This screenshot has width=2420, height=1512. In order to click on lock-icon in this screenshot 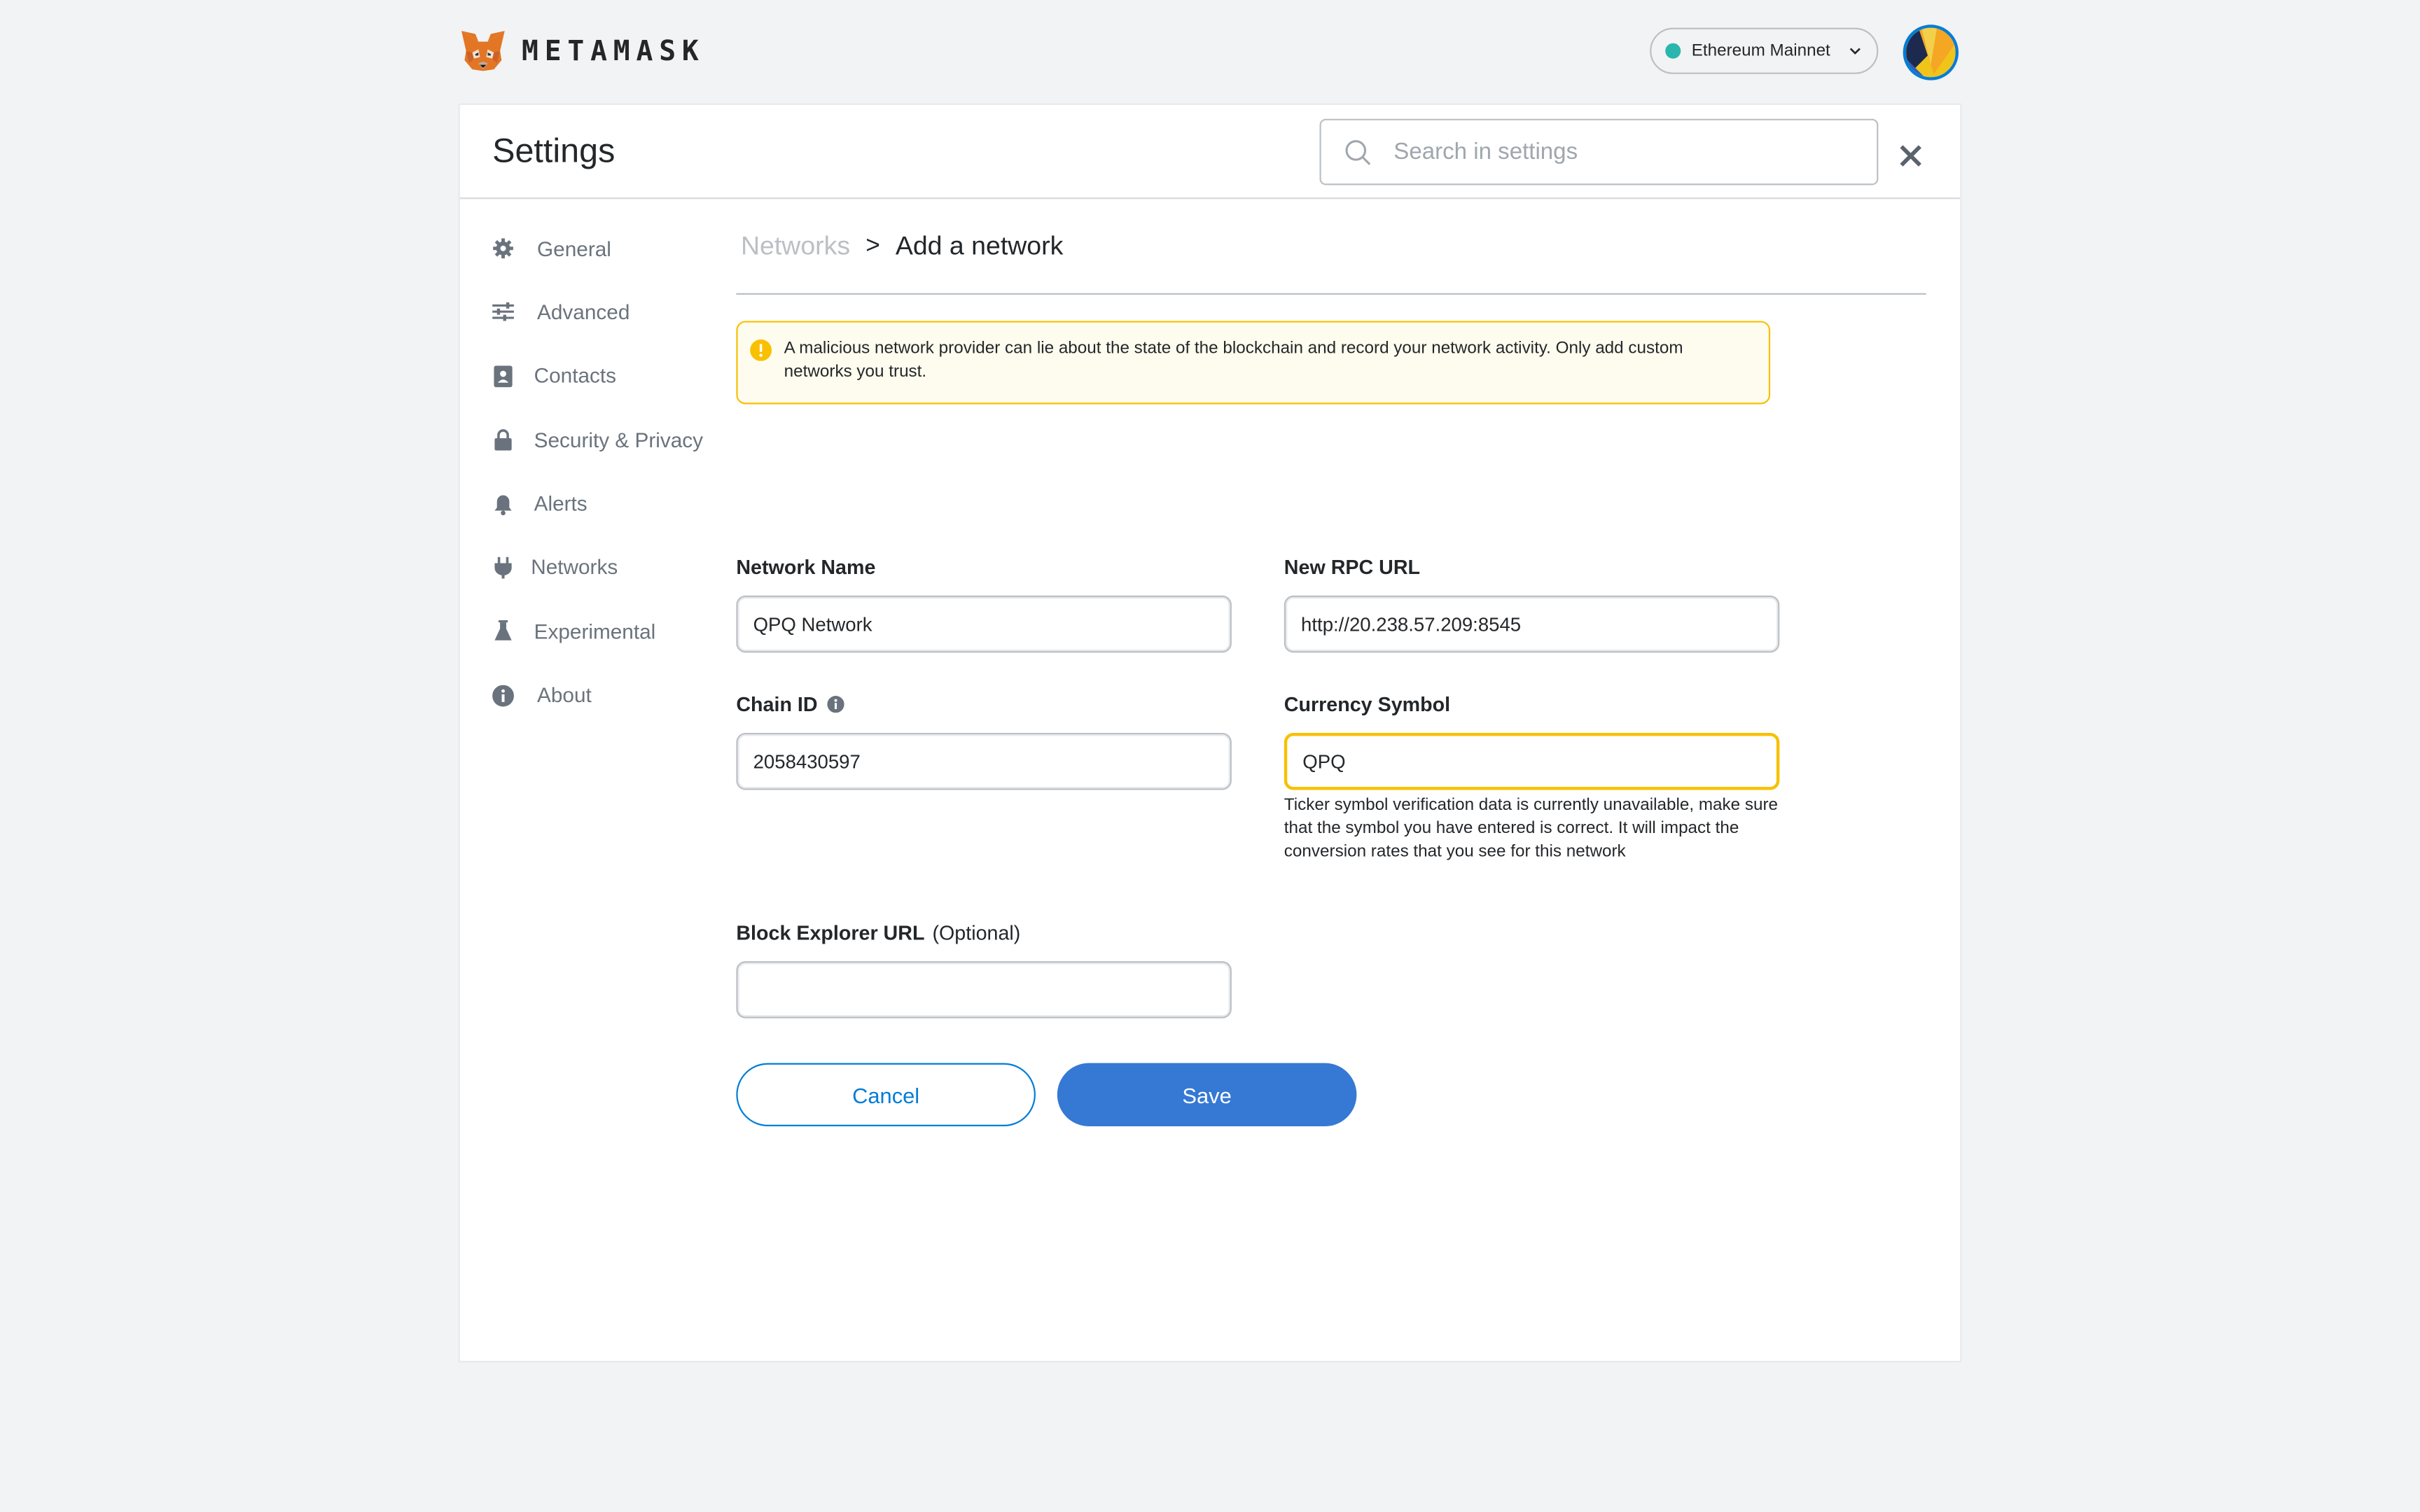, I will do `click(503, 440)`.